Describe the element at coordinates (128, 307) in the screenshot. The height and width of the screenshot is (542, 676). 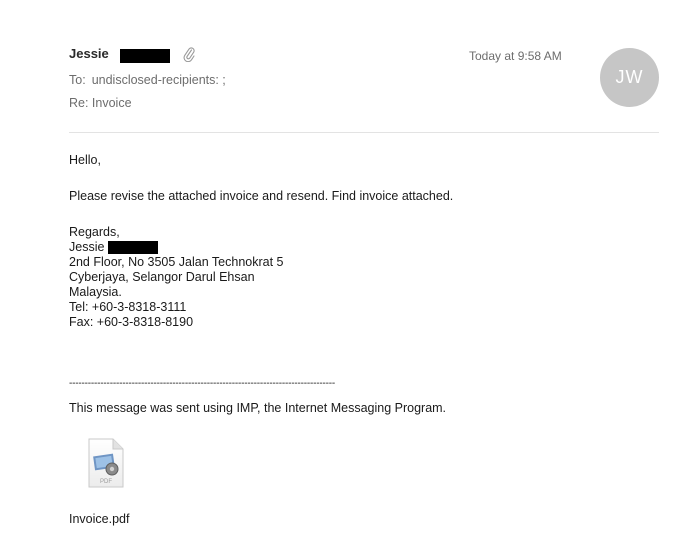
I see `signature-tel: Tel: +60-3-8318-3111` at that location.